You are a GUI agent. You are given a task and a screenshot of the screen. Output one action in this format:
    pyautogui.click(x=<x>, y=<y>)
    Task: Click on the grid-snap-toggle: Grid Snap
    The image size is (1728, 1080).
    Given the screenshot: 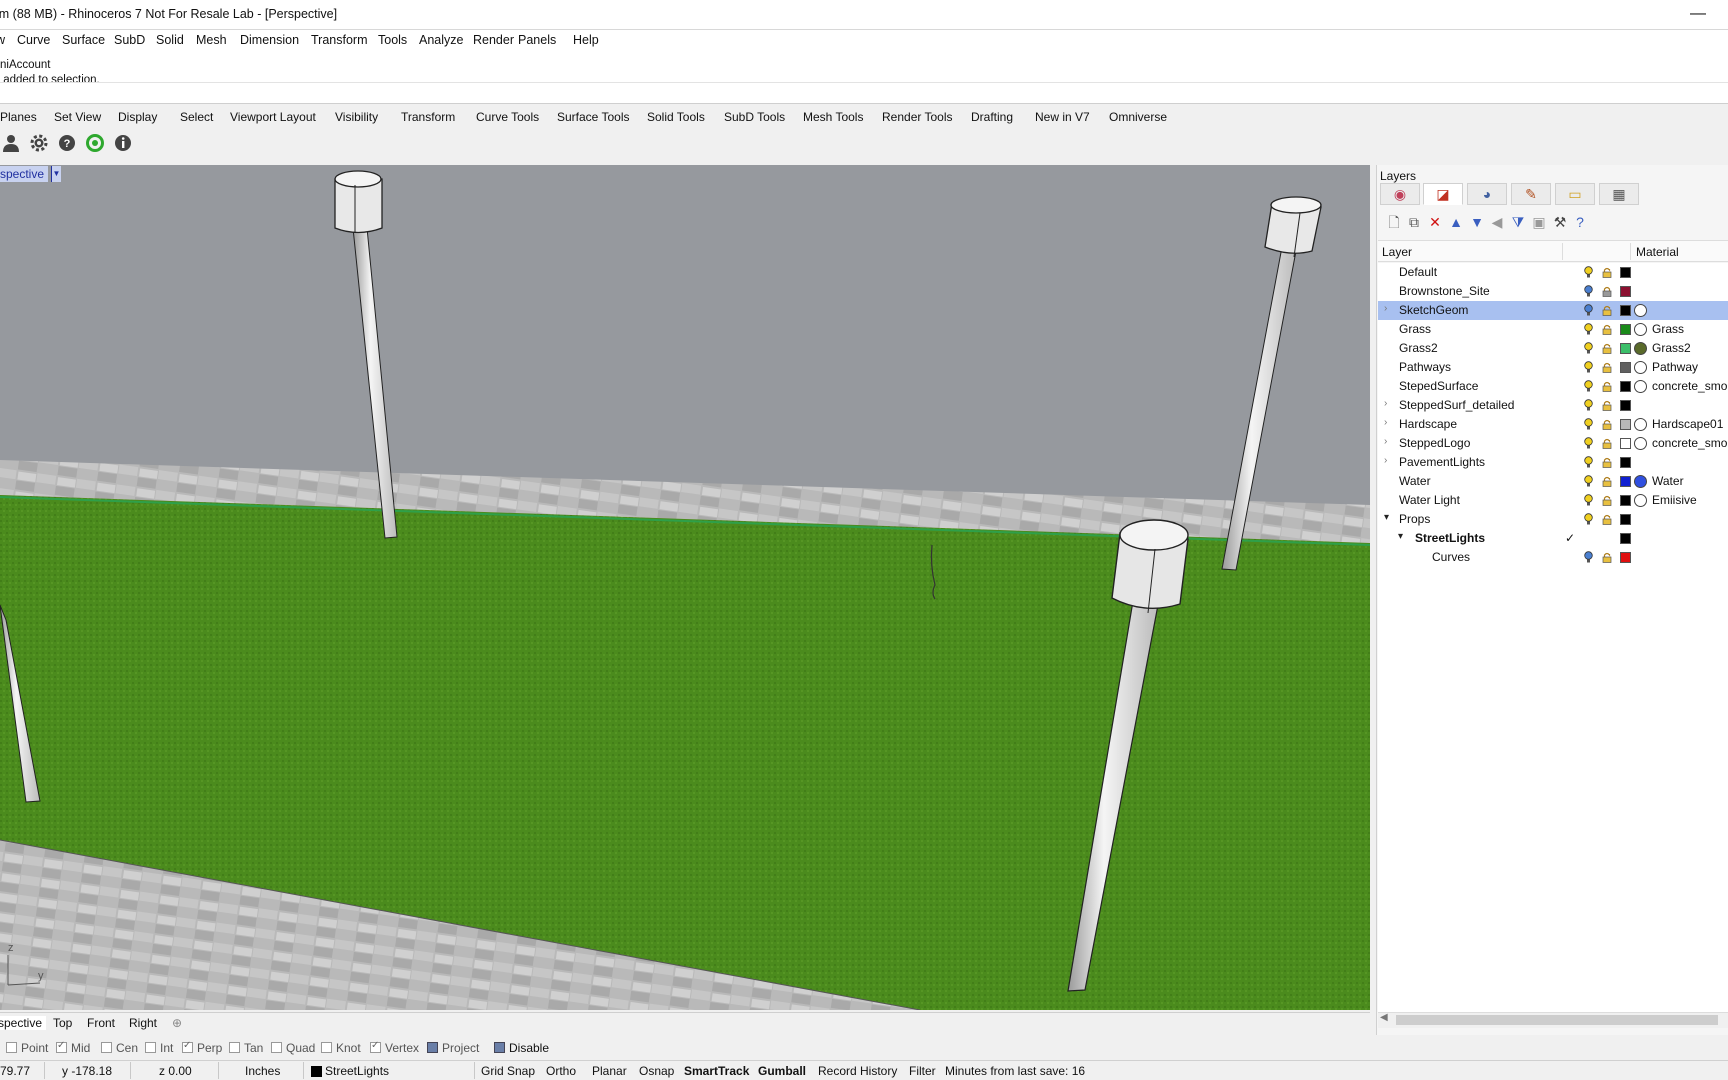 What is the action you would take?
    pyautogui.click(x=508, y=1071)
    